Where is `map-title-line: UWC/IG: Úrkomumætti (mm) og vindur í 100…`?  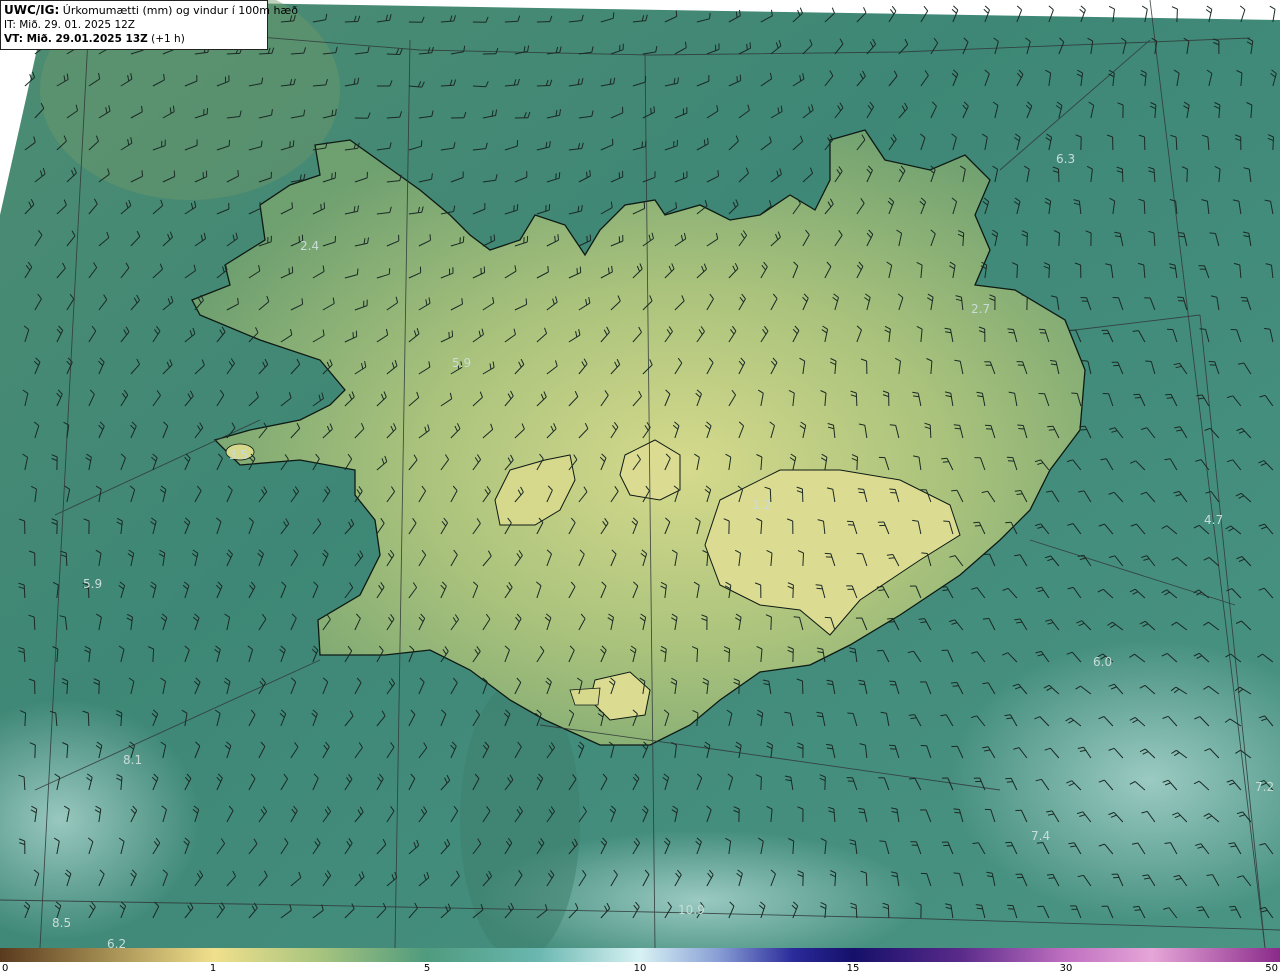
map-title-line: UWC/IG: Úrkomumætti (mm) og vindur í 100… is located at coordinates (151, 10).